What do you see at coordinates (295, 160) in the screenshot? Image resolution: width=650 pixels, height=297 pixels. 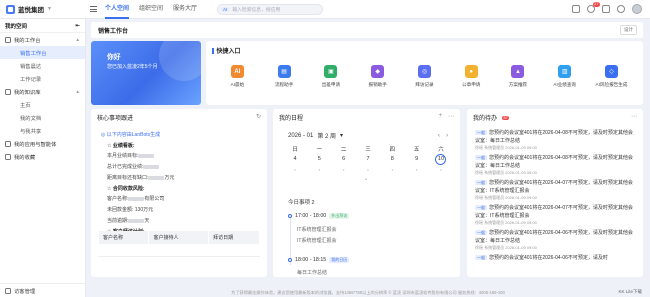 I see `calendar-day: 4` at bounding box center [295, 160].